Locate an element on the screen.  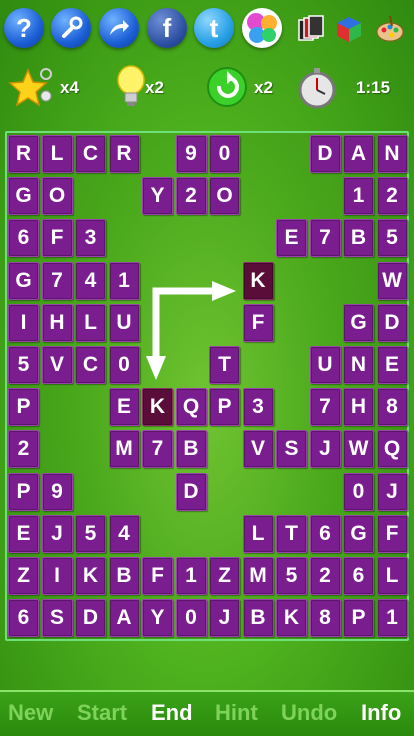
palette-icon is located at coordinates (390, 29).